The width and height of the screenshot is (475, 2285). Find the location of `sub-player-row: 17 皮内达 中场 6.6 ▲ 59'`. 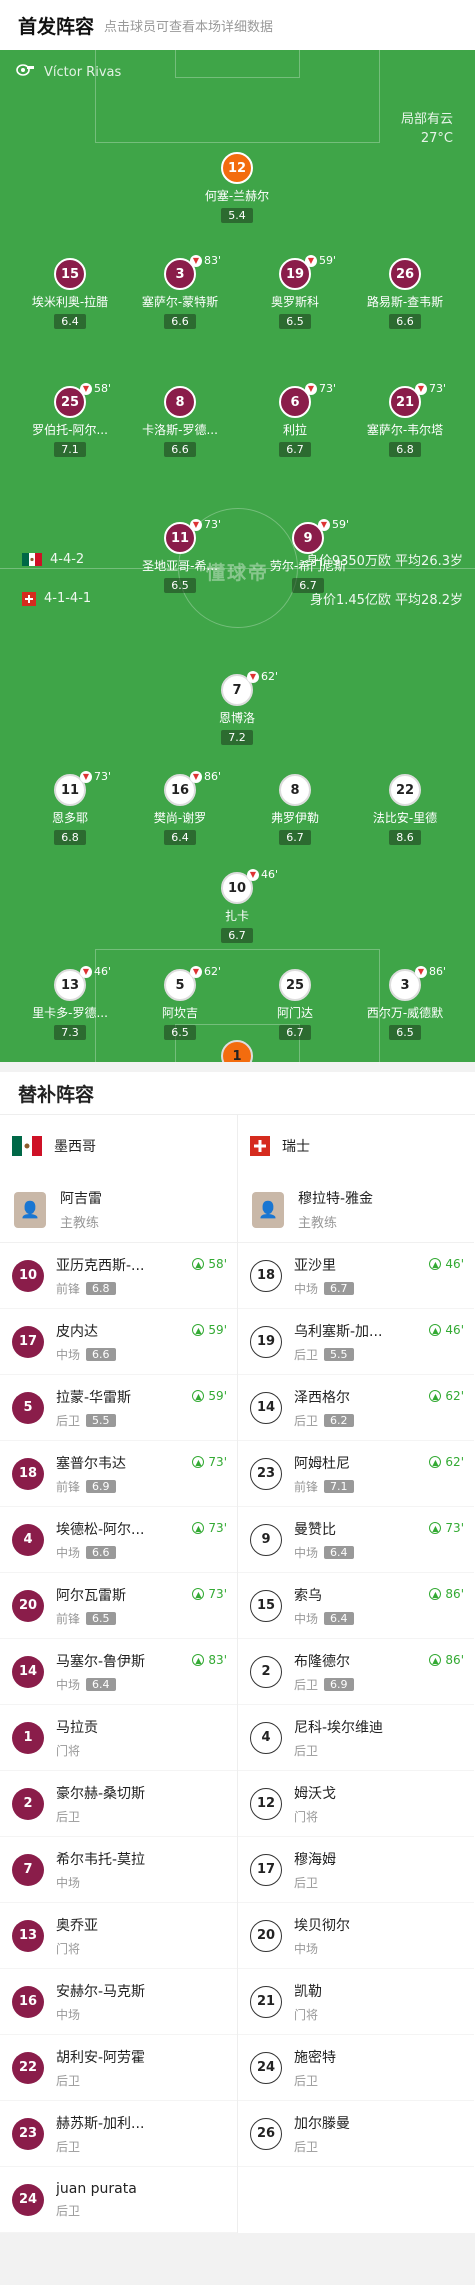

sub-player-row: 17 皮内达 中场 6.6 ▲ 59' is located at coordinates (118, 1342).